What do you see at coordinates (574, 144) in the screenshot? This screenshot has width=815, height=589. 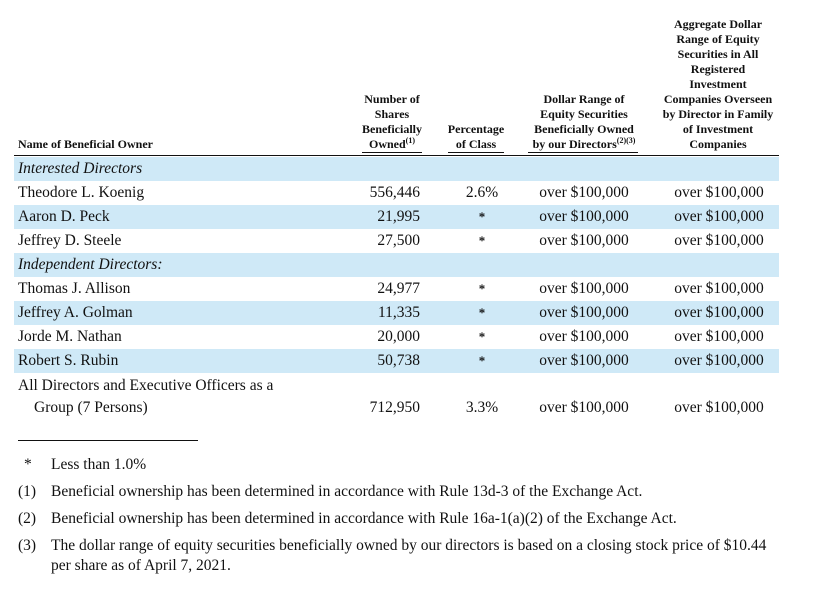 I see `header-dollar-by-directors: by our Directors` at bounding box center [574, 144].